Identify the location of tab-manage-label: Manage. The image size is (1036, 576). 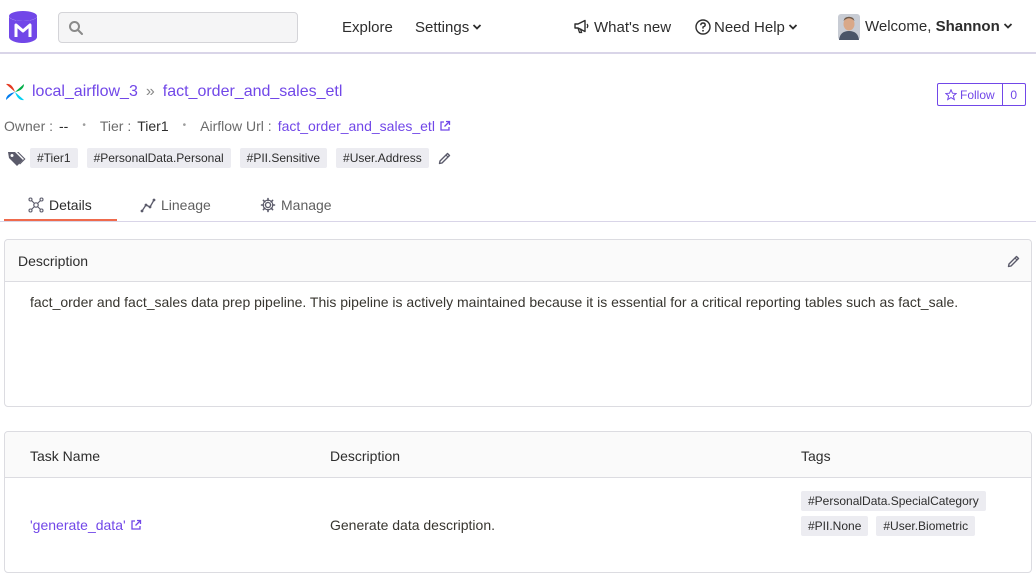
(306, 205).